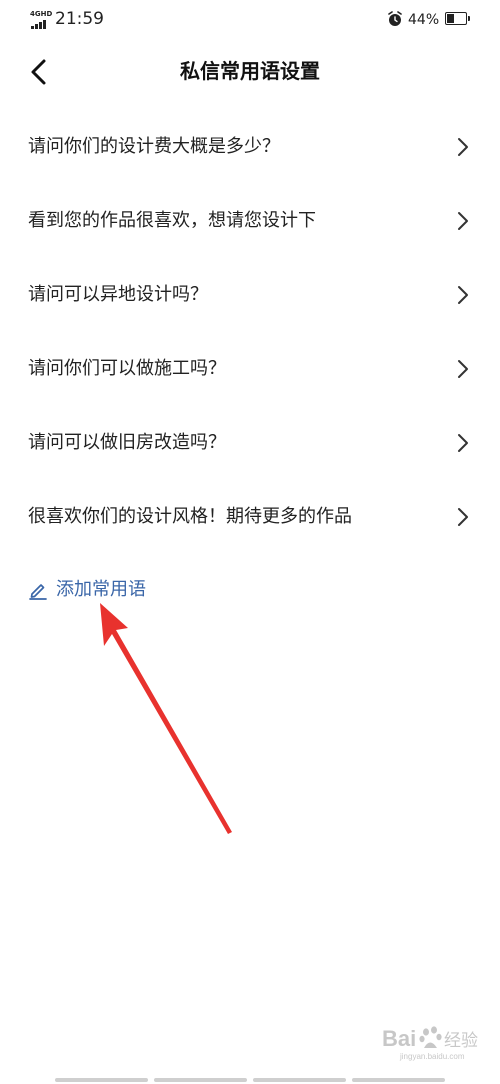 The height and width of the screenshot is (1084, 500). I want to click on phrase-label: 请问可以异地设计吗？, so click(118, 294).